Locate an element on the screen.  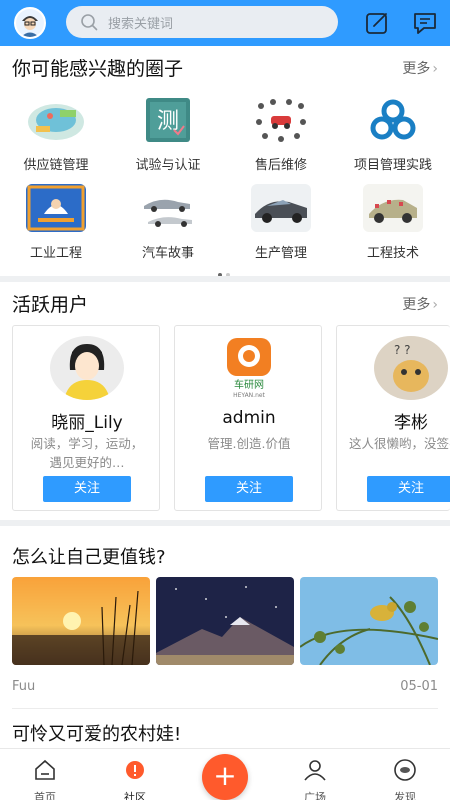
circle-label: 项目管理实践 is located at coordinates (392, 165).